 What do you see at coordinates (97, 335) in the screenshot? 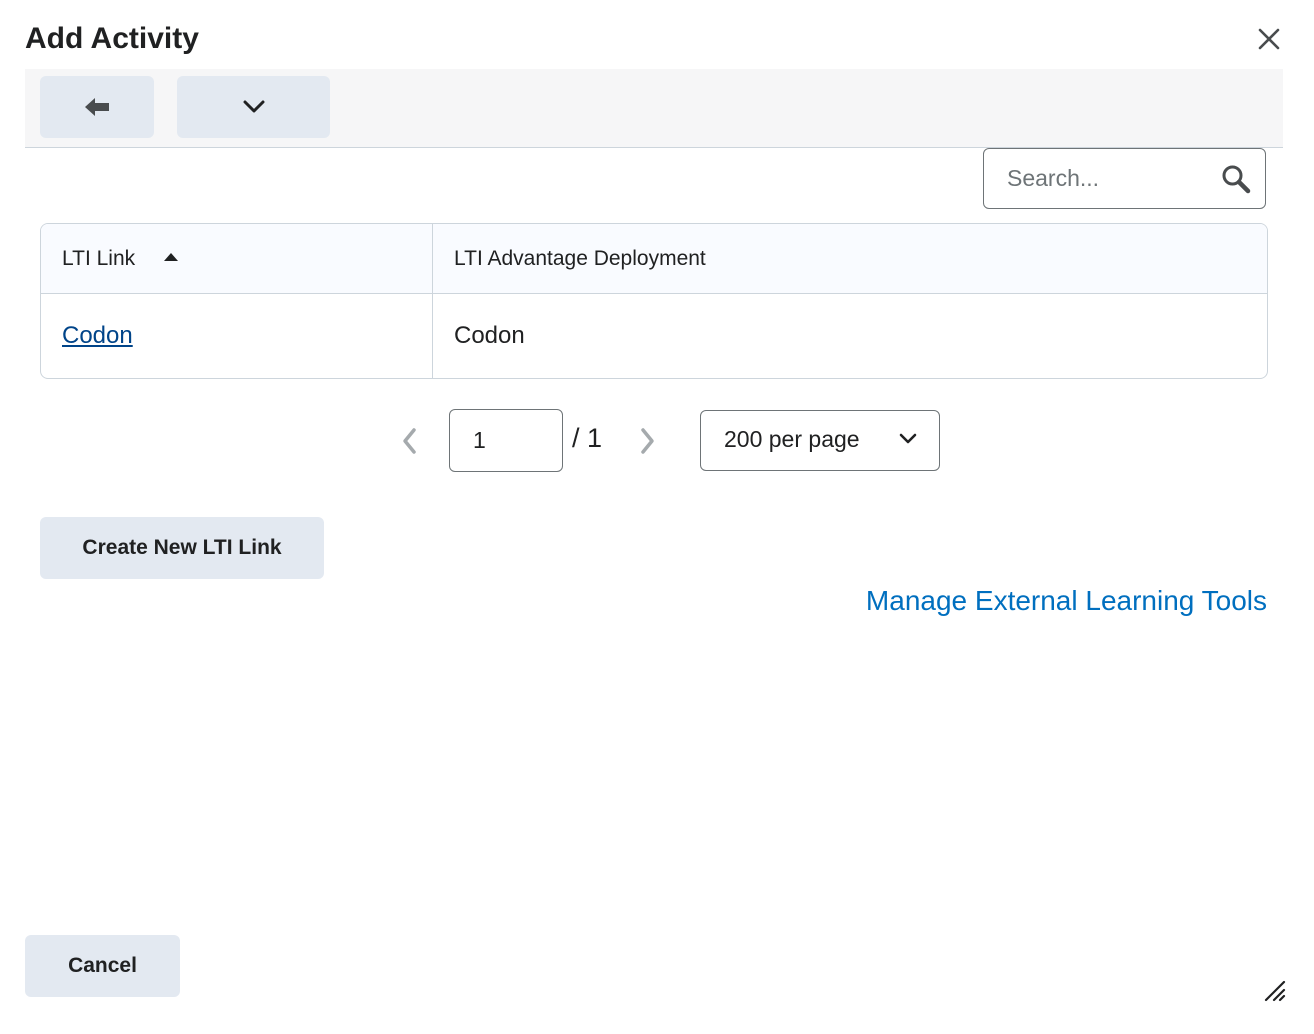
I see `lti-link-codon: Codon` at bounding box center [97, 335].